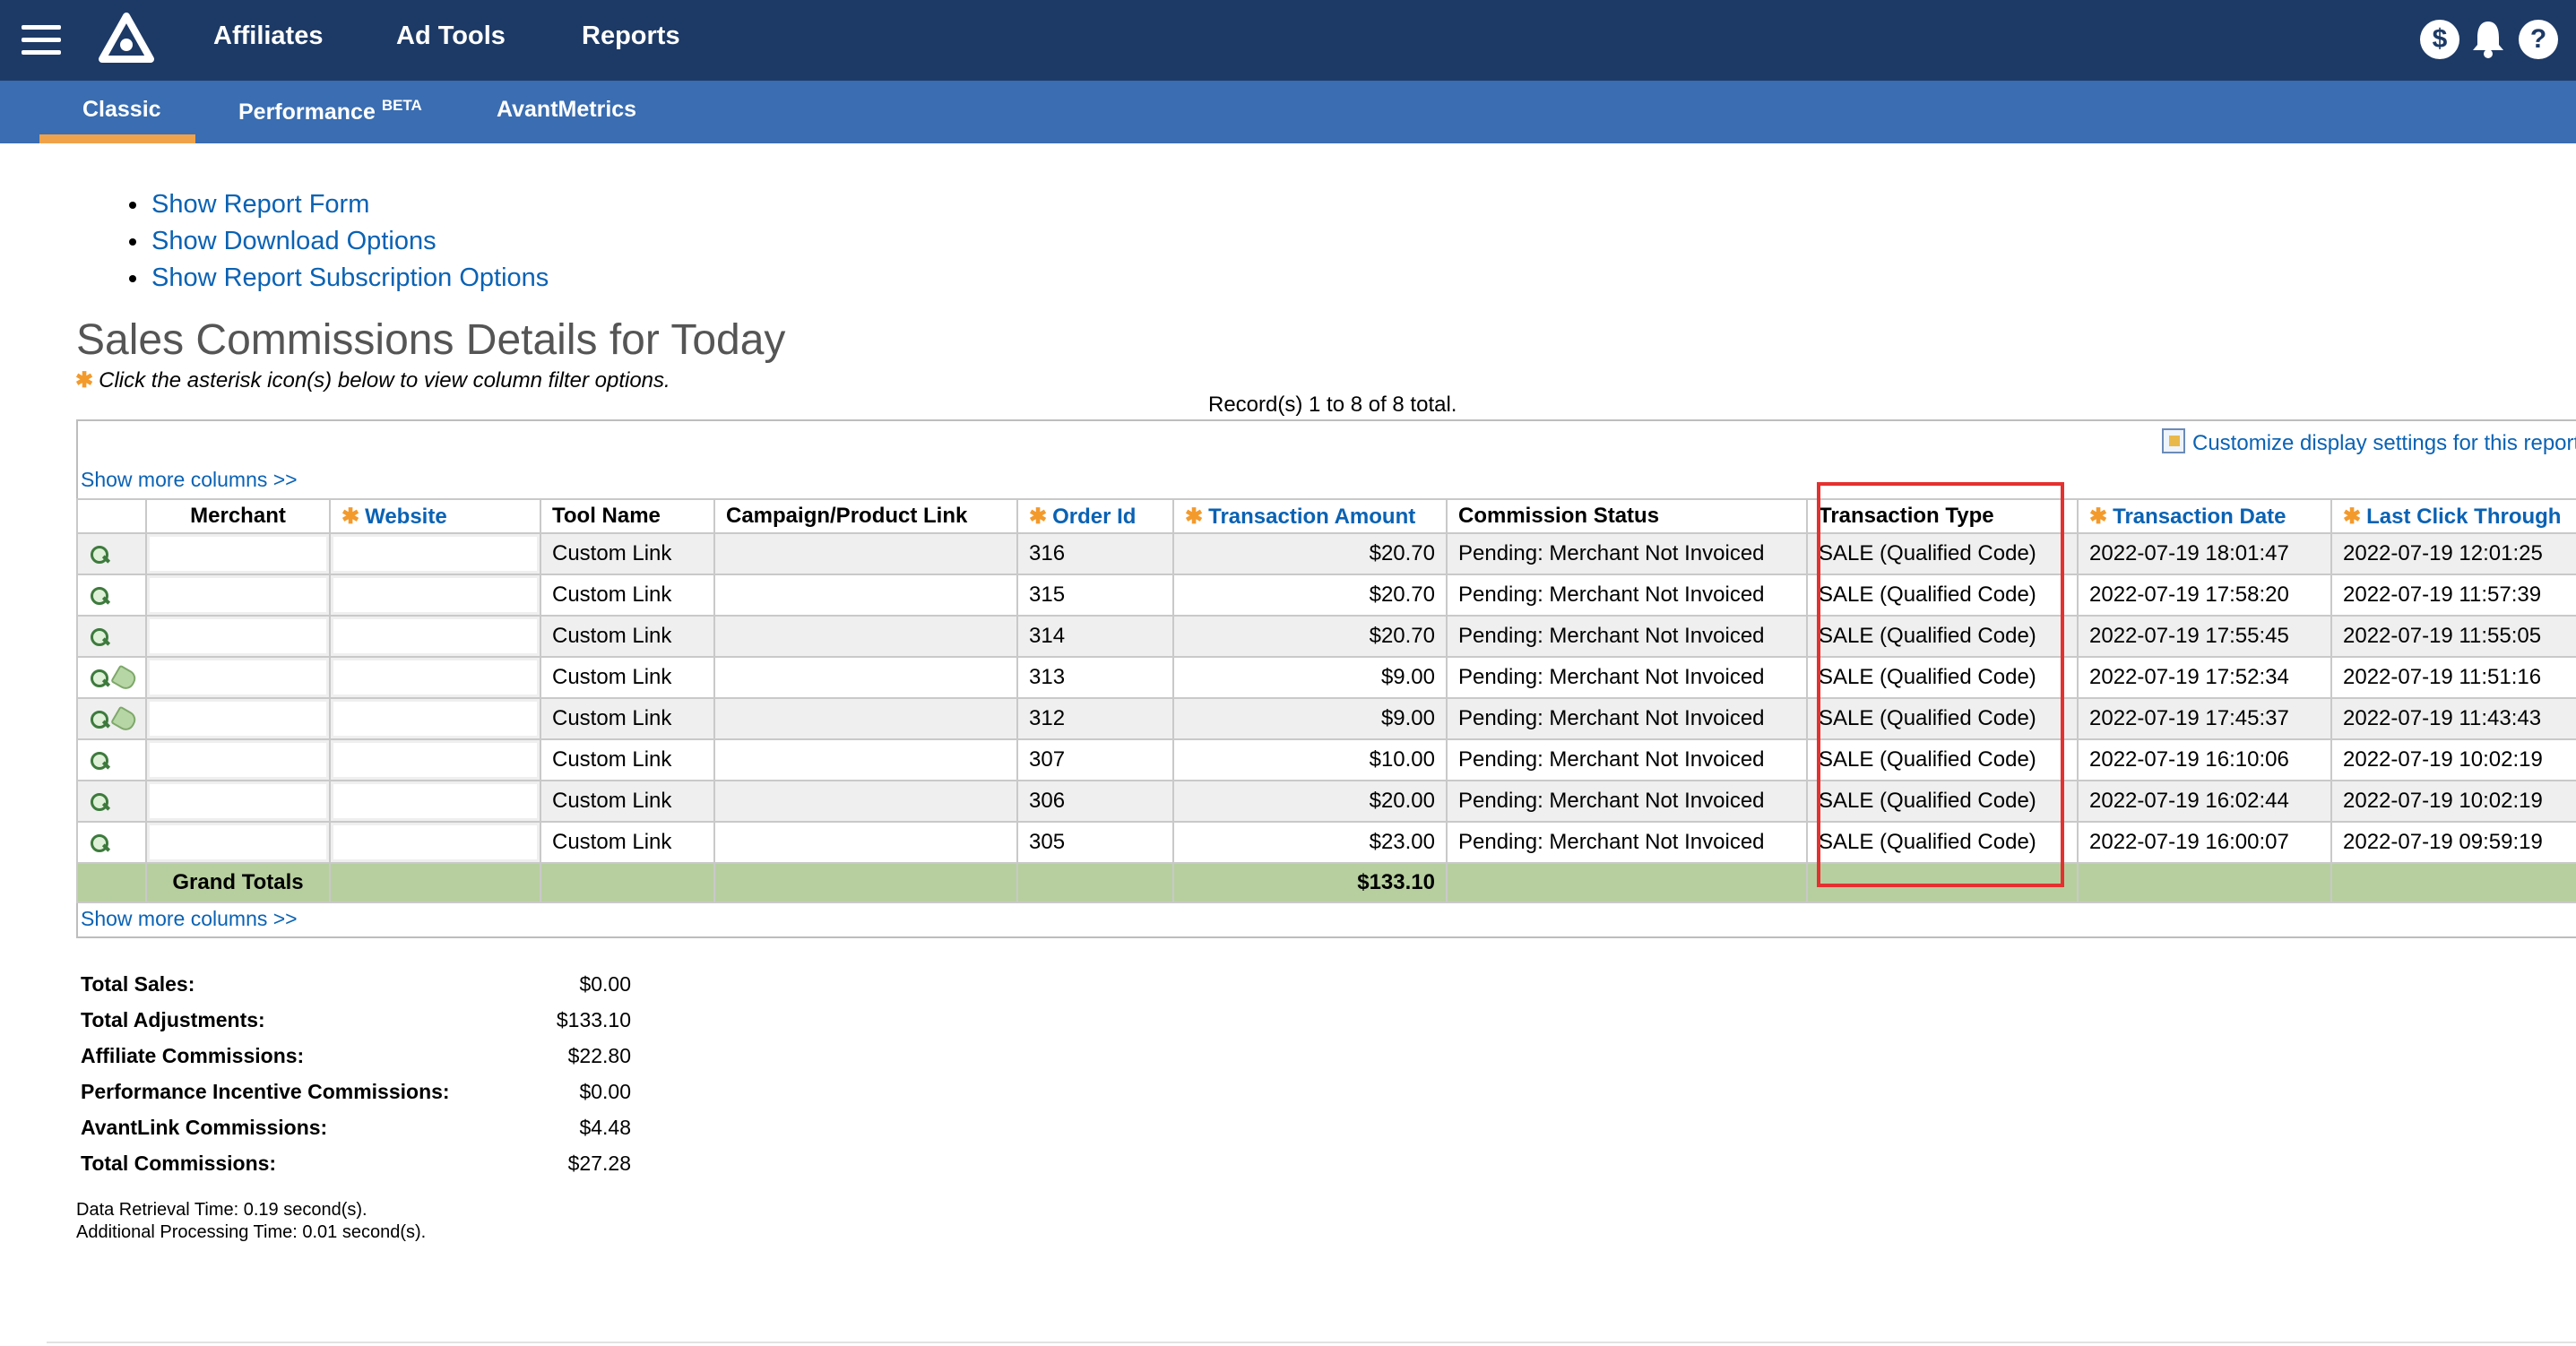  What do you see at coordinates (2453, 801) in the screenshot?
I see `last-click-through-cell: 2022-07-19 10:02:19` at bounding box center [2453, 801].